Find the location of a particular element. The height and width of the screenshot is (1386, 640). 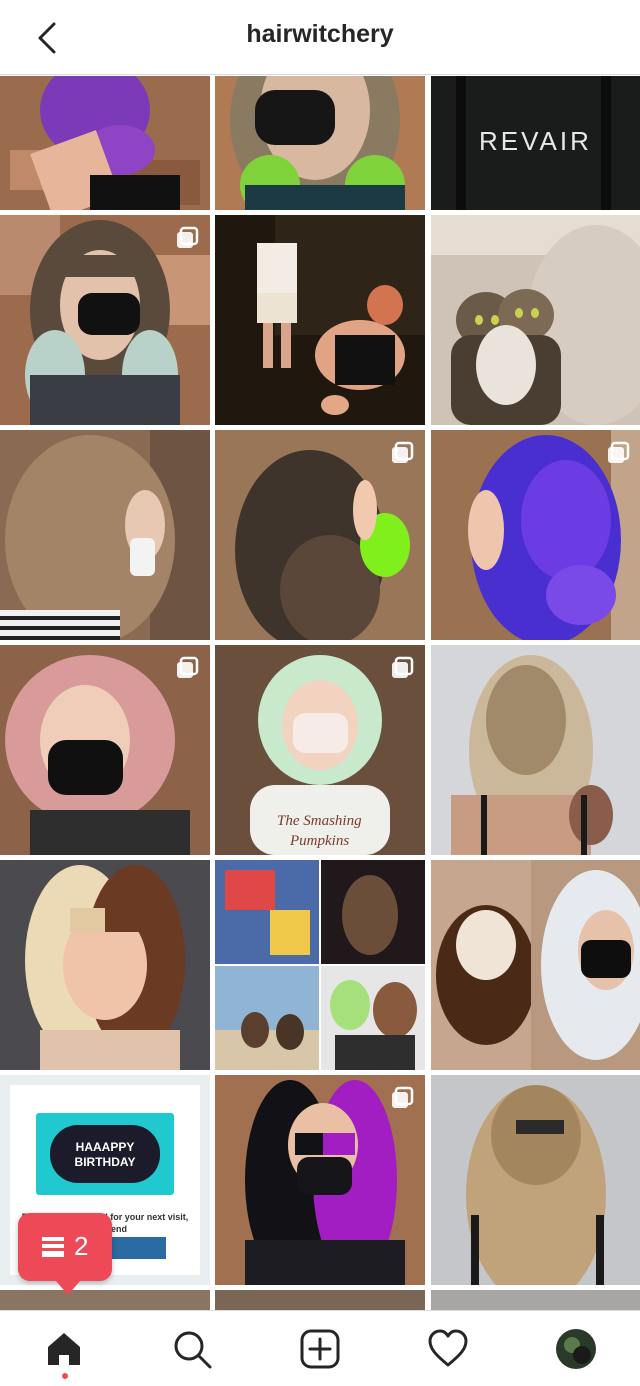

birthday-headline: HAAAPPY BIRTHDAY is located at coordinates (105, 1154).